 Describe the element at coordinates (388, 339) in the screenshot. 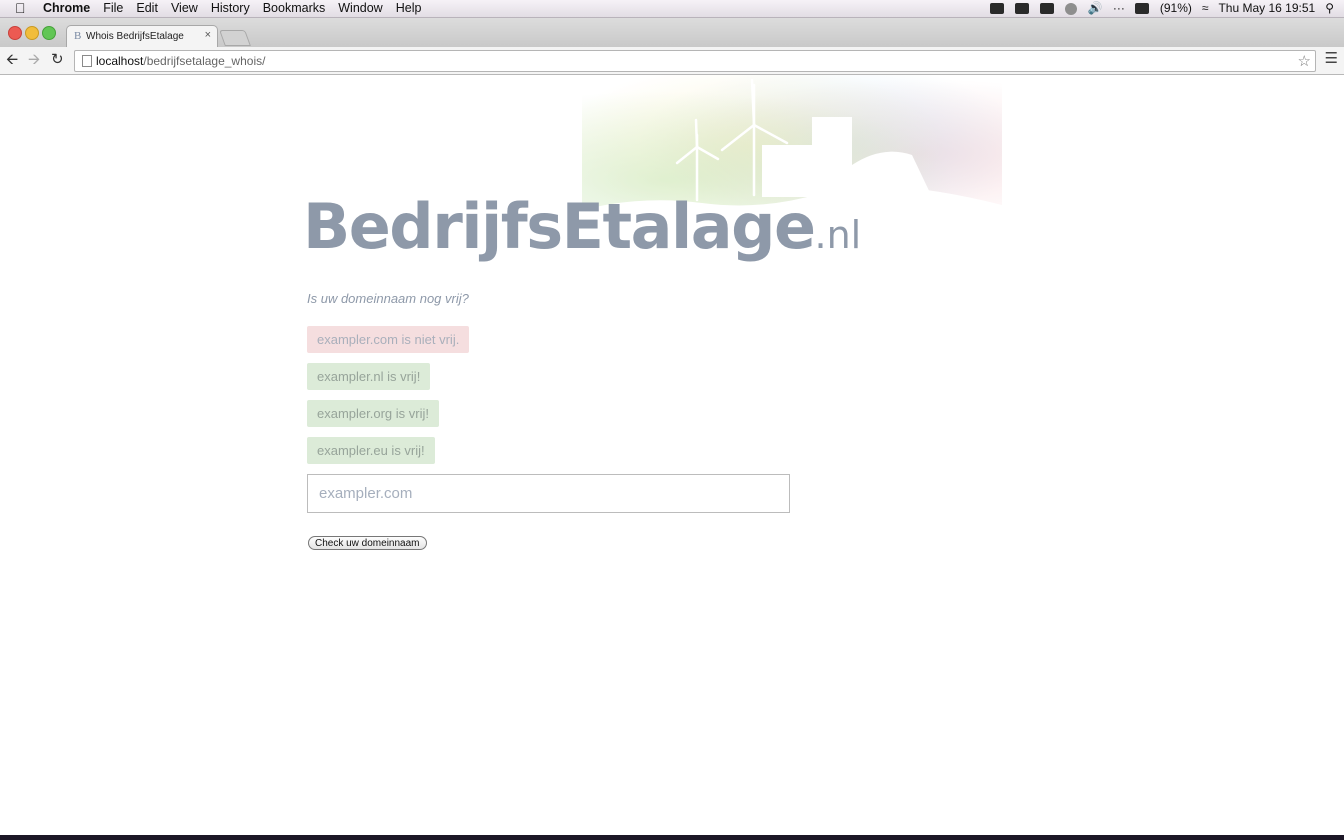

I see `result-com: exampler.com is niet vrij.` at that location.